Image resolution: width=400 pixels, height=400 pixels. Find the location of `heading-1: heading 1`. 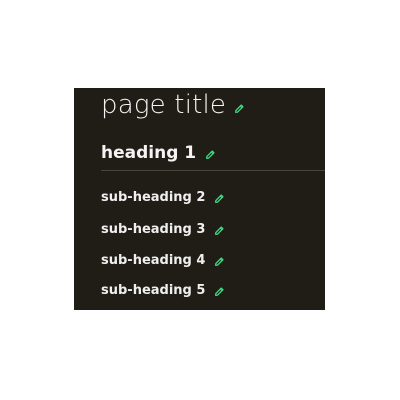

heading-1: heading 1 is located at coordinates (149, 153).